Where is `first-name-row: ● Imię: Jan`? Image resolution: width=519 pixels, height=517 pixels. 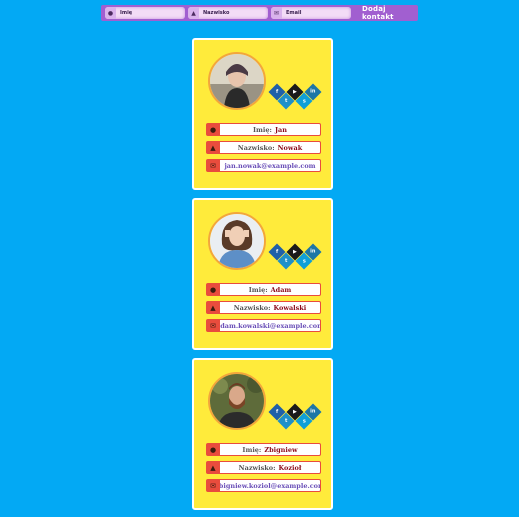
first-name-row: ● Imię: Jan is located at coordinates (263, 129).